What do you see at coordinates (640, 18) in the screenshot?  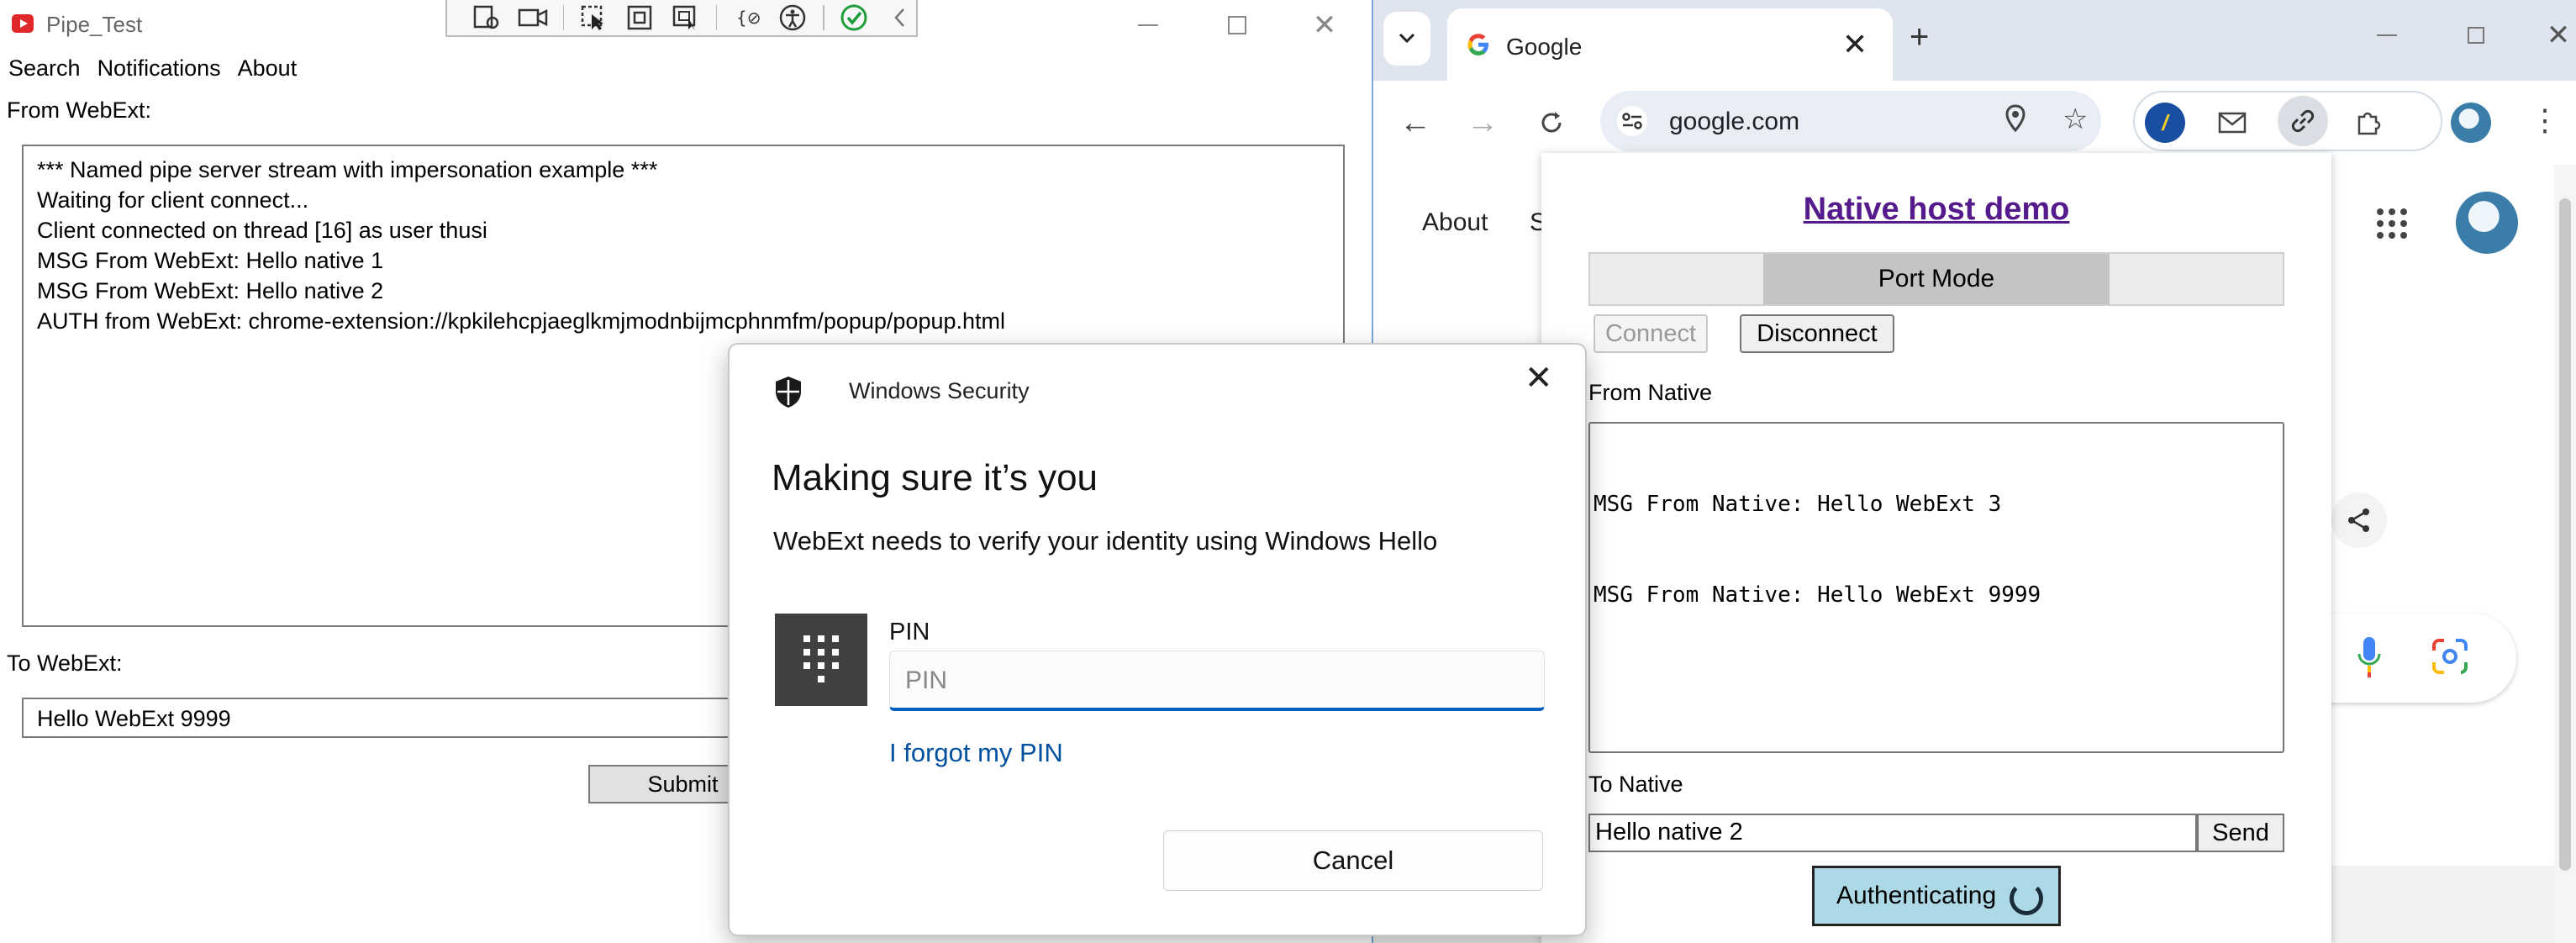 I see `display-layout-adorners-icon` at bounding box center [640, 18].